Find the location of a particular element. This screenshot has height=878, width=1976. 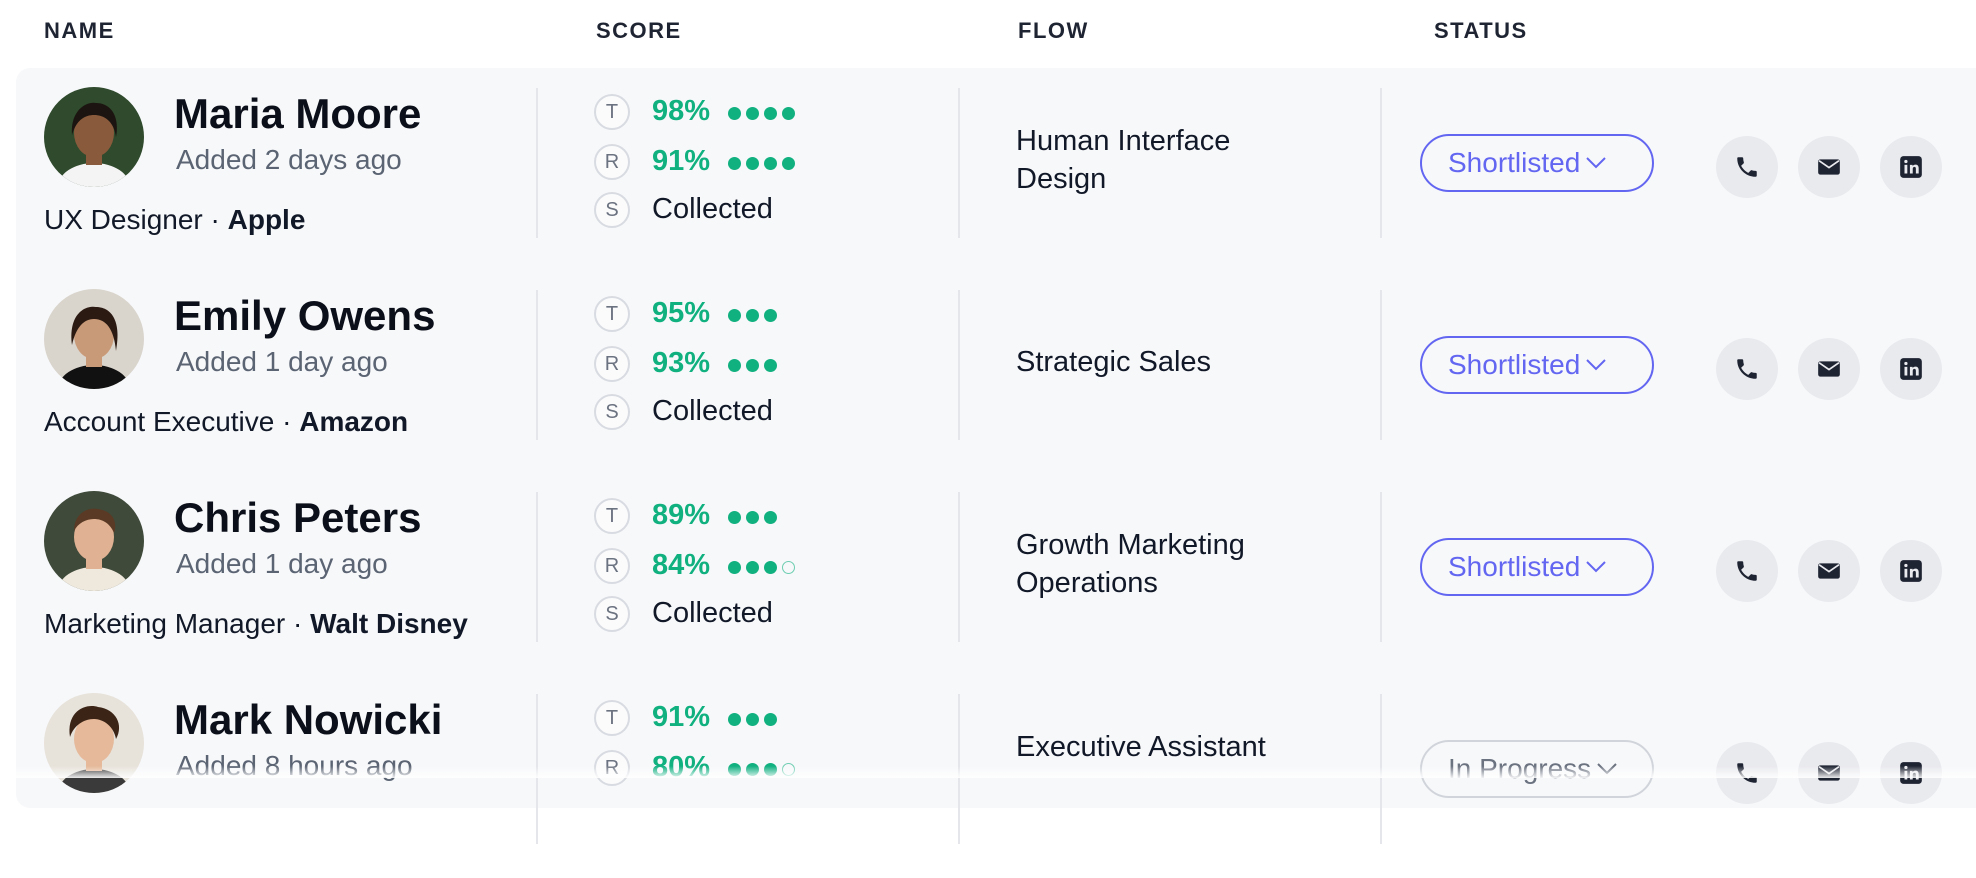

candidate-name: Maria Moore is located at coordinates (297, 114).